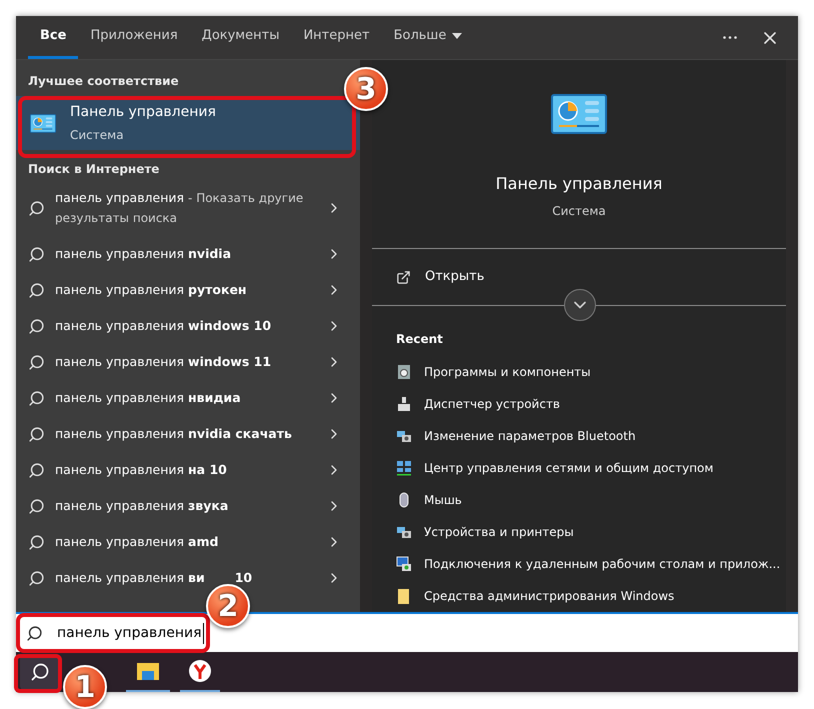  What do you see at coordinates (580, 305) in the screenshot?
I see `expand-button` at bounding box center [580, 305].